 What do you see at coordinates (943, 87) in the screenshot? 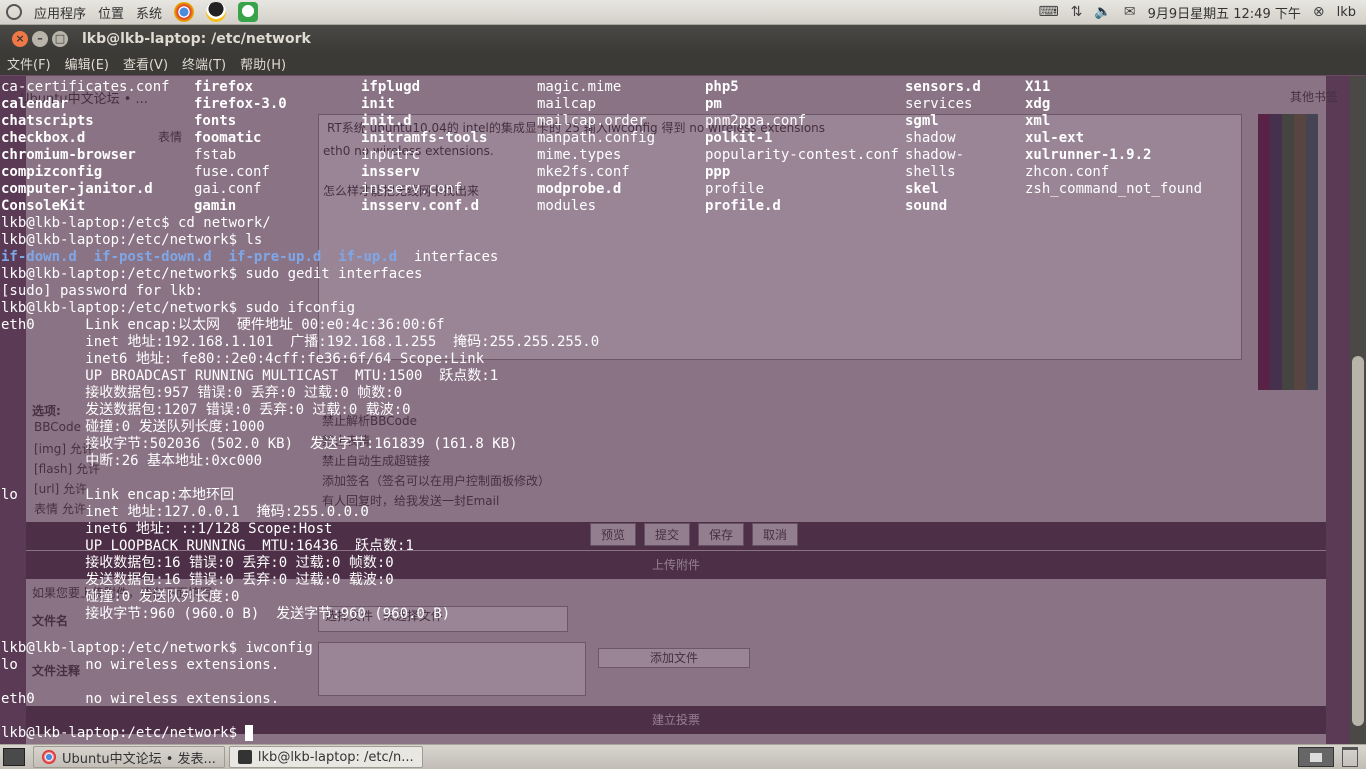
I see `ls-entry: sensors.d` at bounding box center [943, 87].